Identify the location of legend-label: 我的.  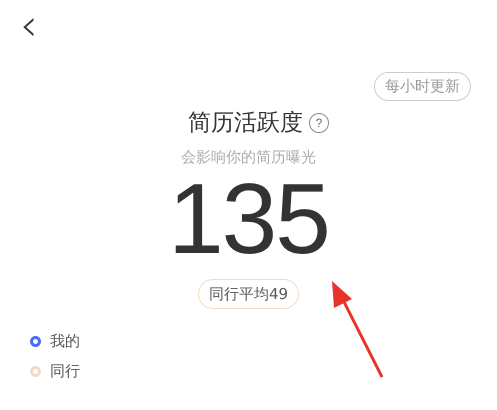
(65, 341).